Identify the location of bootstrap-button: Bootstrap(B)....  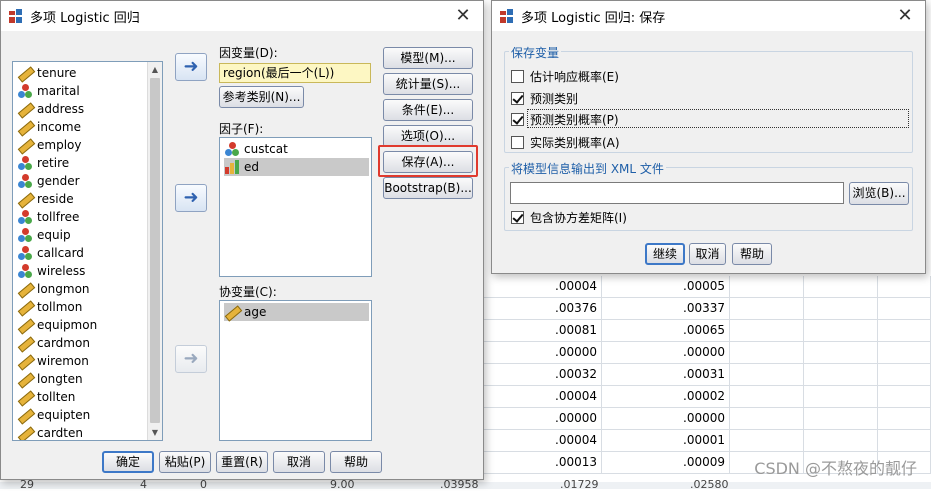
(428, 188).